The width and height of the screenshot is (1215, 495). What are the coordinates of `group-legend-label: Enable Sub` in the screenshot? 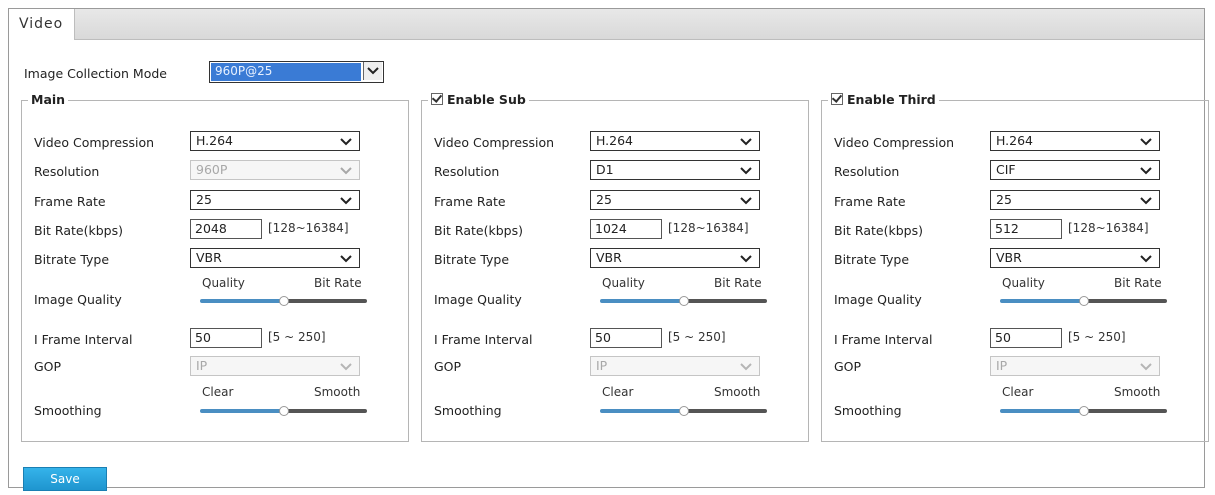 It's located at (486, 99).